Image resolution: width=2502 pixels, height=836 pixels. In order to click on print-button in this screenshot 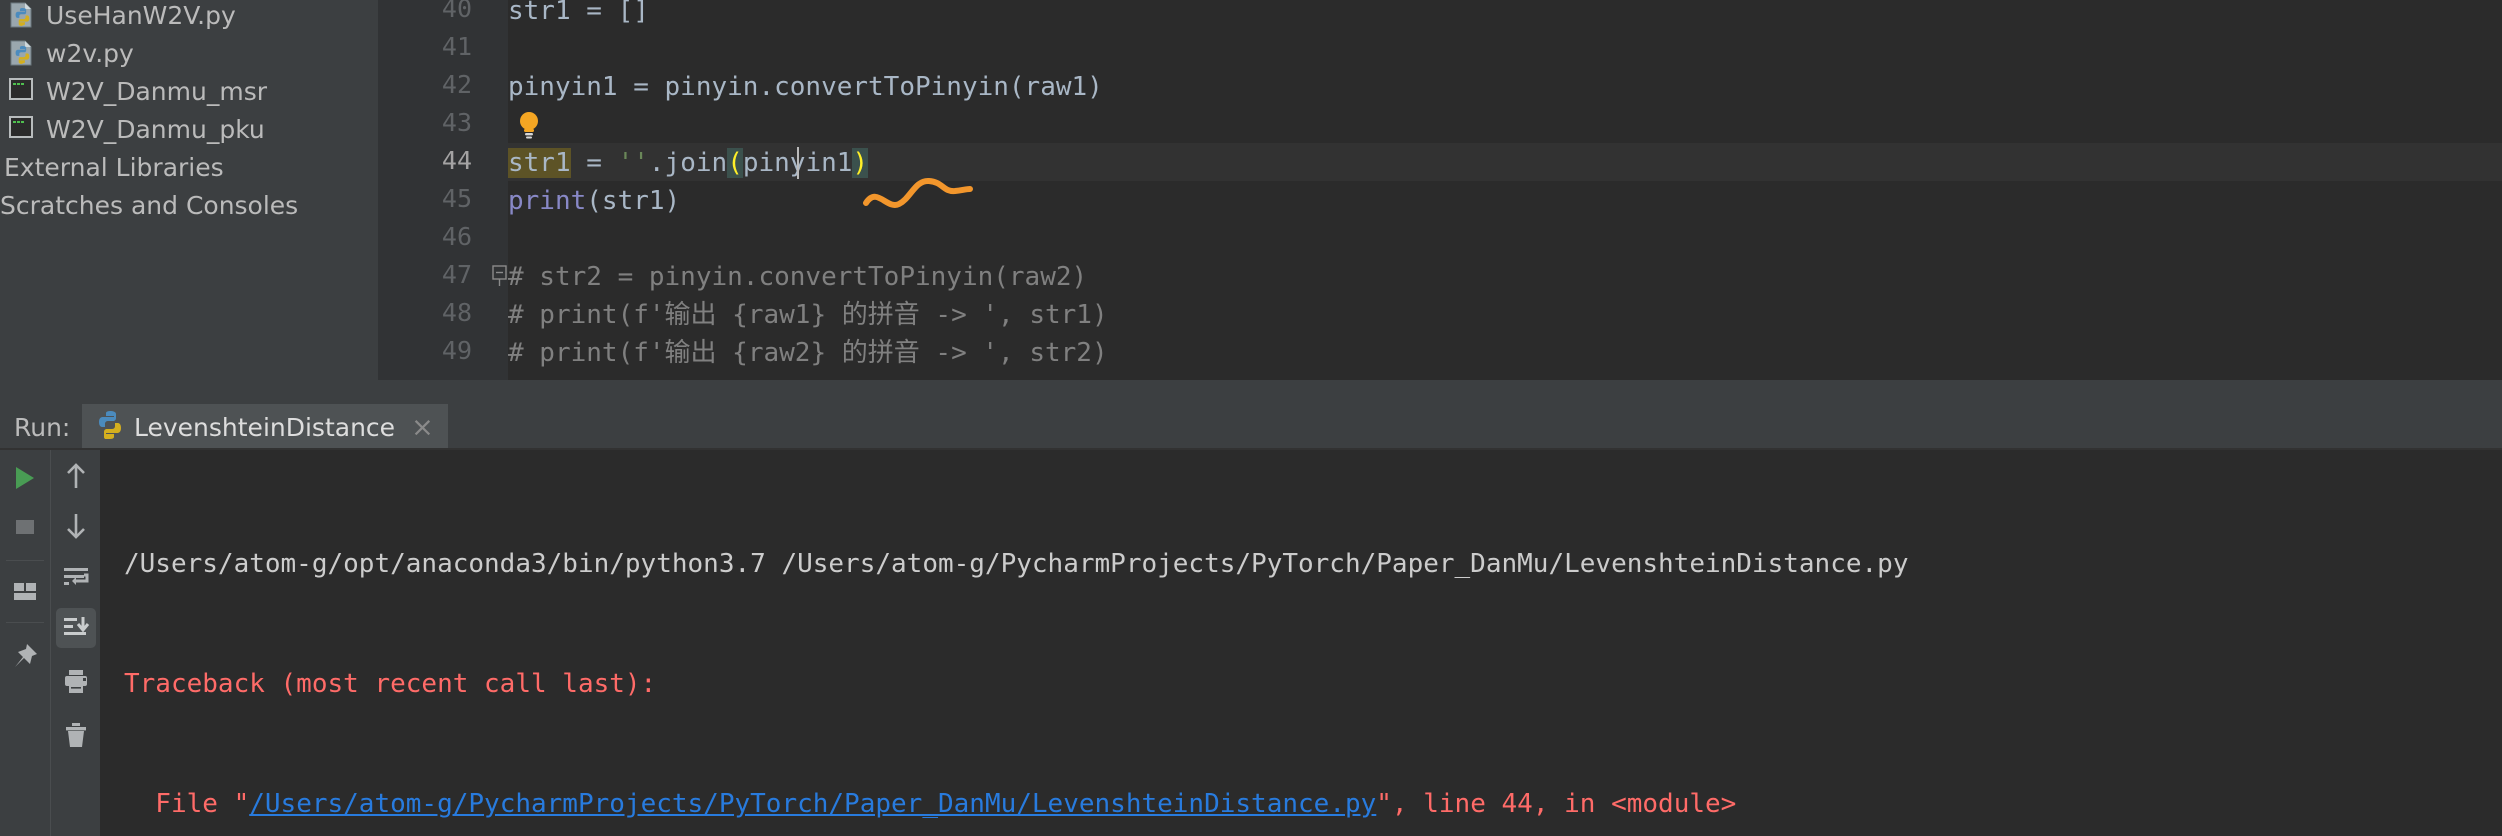, I will do `click(76, 682)`.